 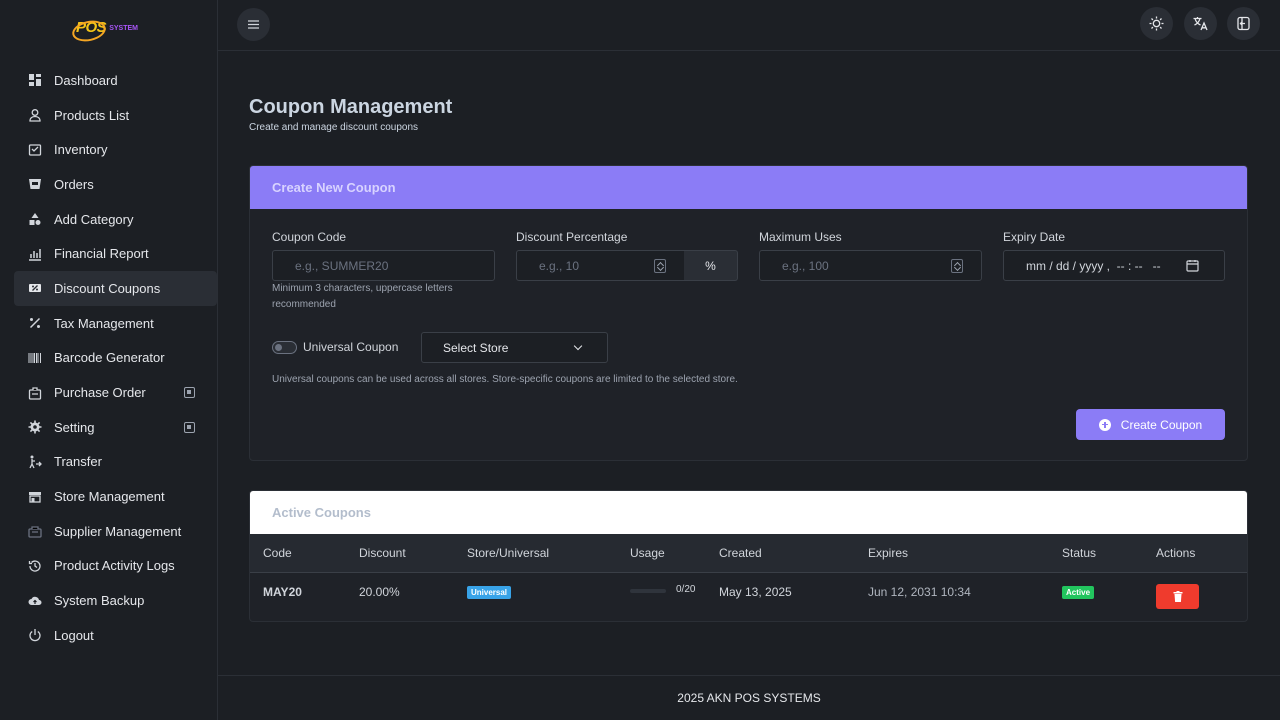 I want to click on sidebar-item-label: Product Activity Logs, so click(x=114, y=566).